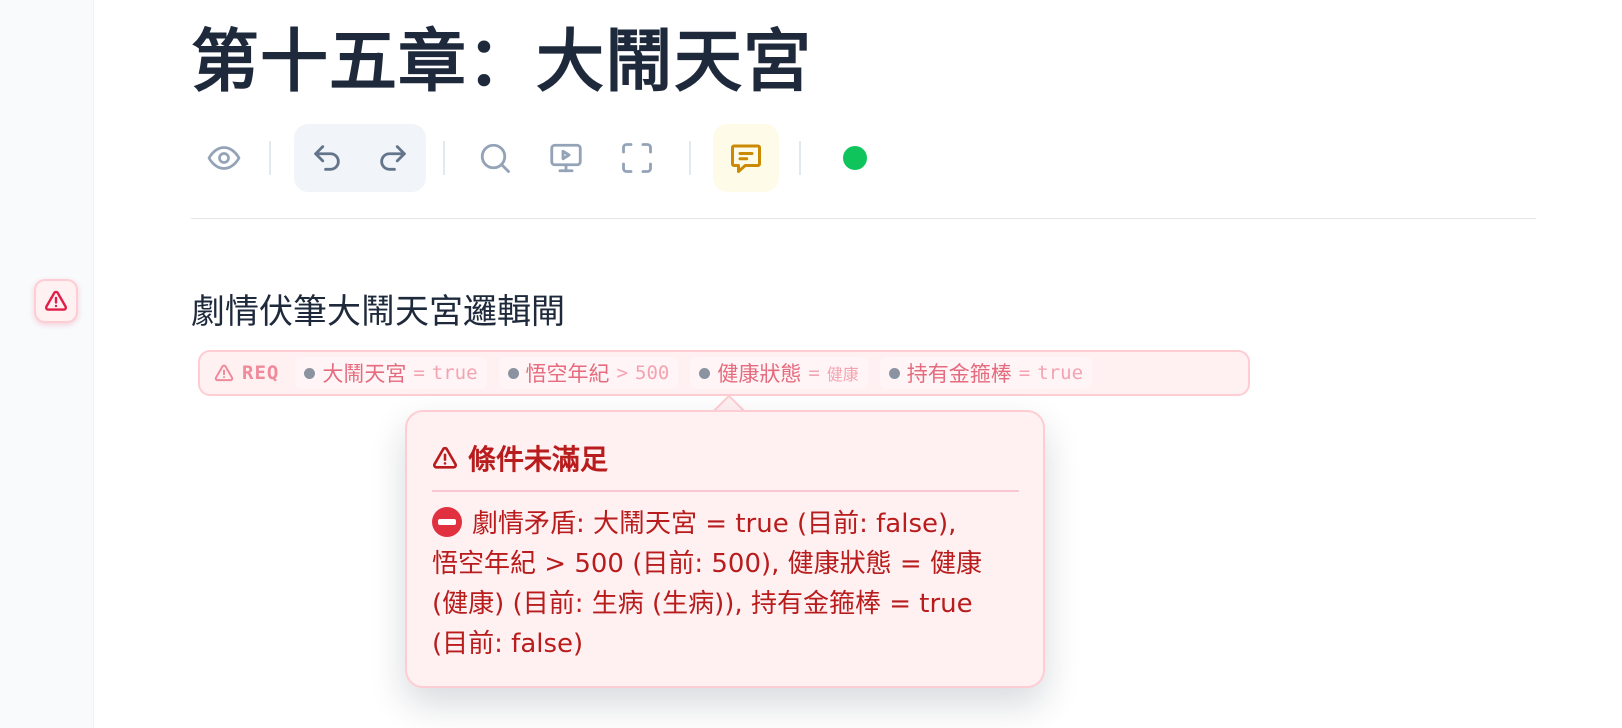 Image resolution: width=1622 pixels, height=728 pixels. Describe the element at coordinates (725, 524) in the screenshot. I see `message-line: 劇情矛盾: 大鬧天宮 = true (目前: false),` at that location.